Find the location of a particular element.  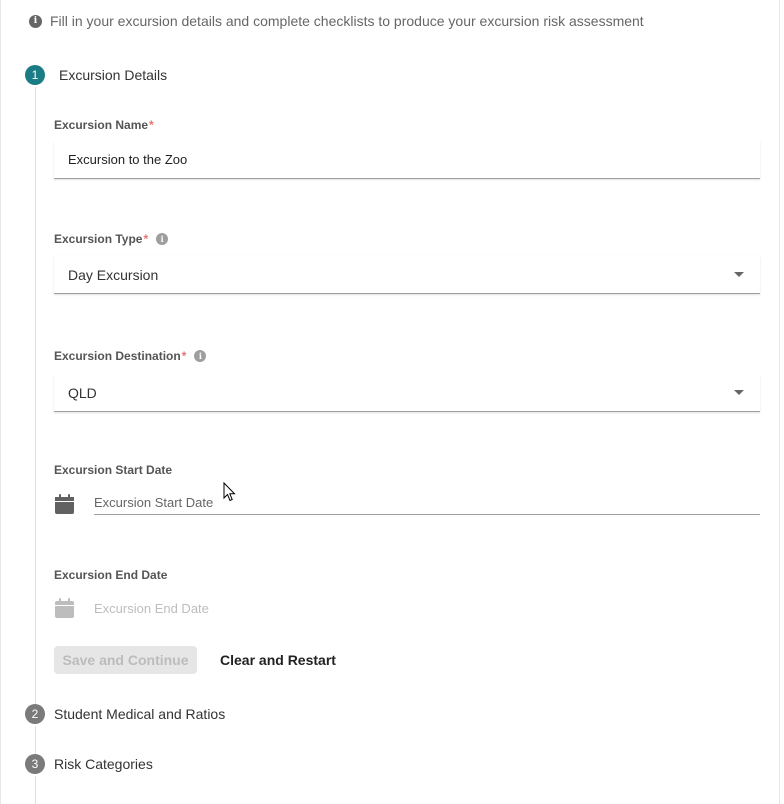

excursion-end-date-placeholder: Excursion End Date is located at coordinates (151, 608).